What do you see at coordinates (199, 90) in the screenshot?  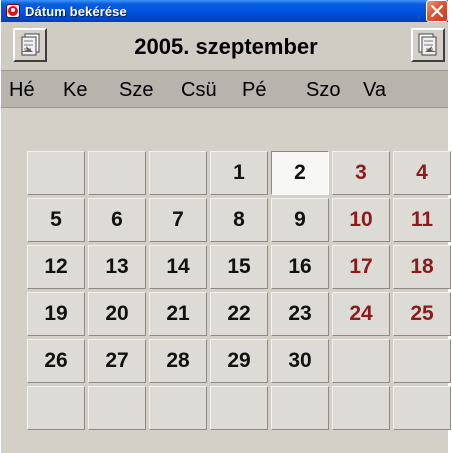 I see `weekday-thursday: Csü` at bounding box center [199, 90].